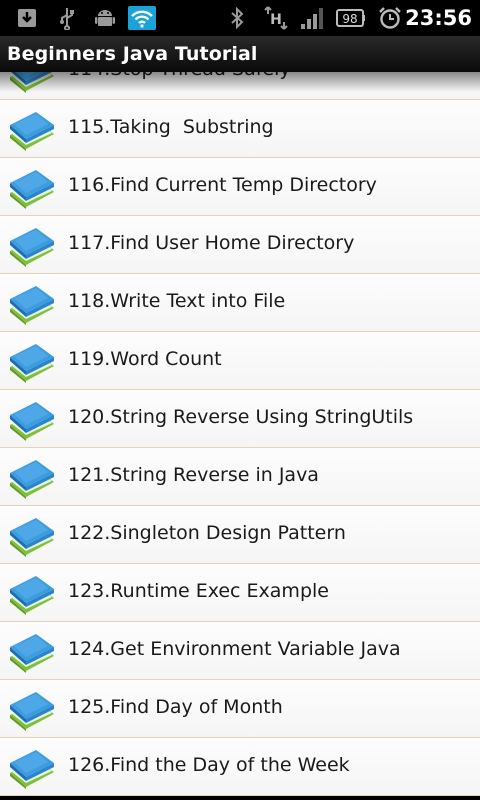 This screenshot has height=800, width=480. I want to click on list-item-label: 119.Word Count, so click(145, 359).